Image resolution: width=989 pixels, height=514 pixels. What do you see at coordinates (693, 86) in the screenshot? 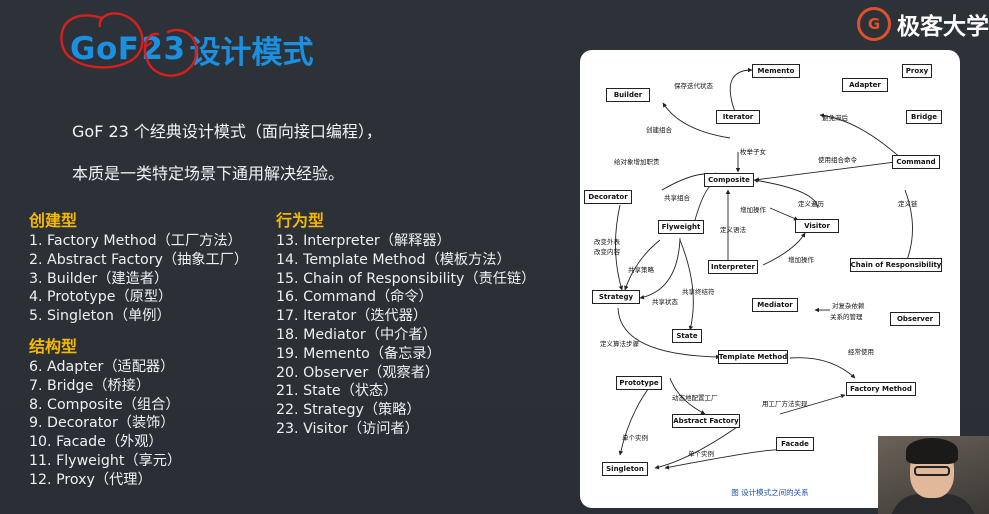
I see `rel-label: 保存迭代状态` at bounding box center [693, 86].